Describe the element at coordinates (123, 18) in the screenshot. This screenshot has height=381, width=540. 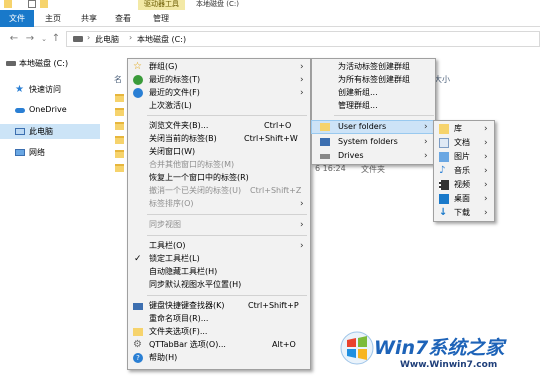
I see `tab-view: 查看` at that location.